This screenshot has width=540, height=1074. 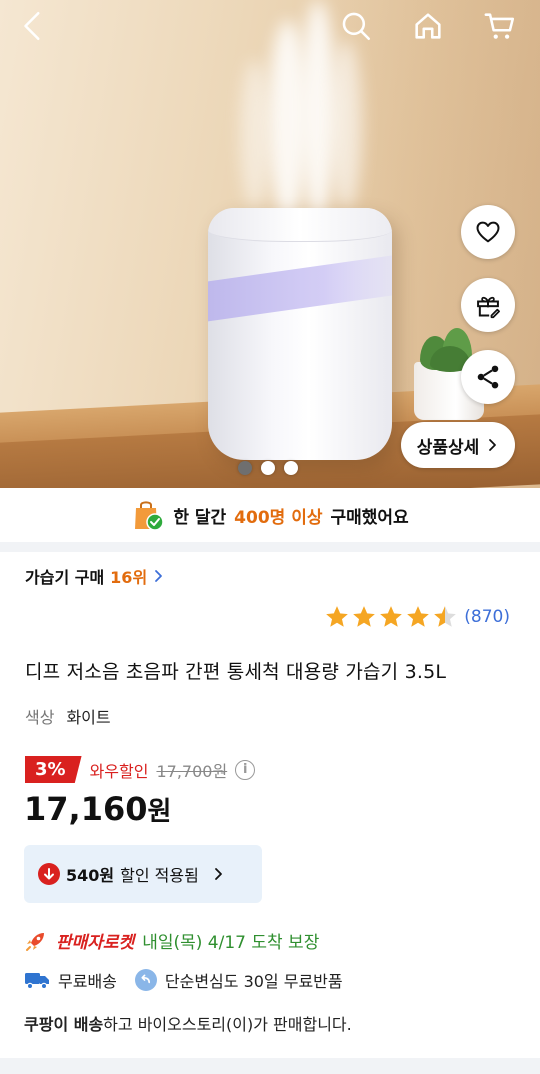 What do you see at coordinates (49, 874) in the screenshot?
I see `arrow-down-icon` at bounding box center [49, 874].